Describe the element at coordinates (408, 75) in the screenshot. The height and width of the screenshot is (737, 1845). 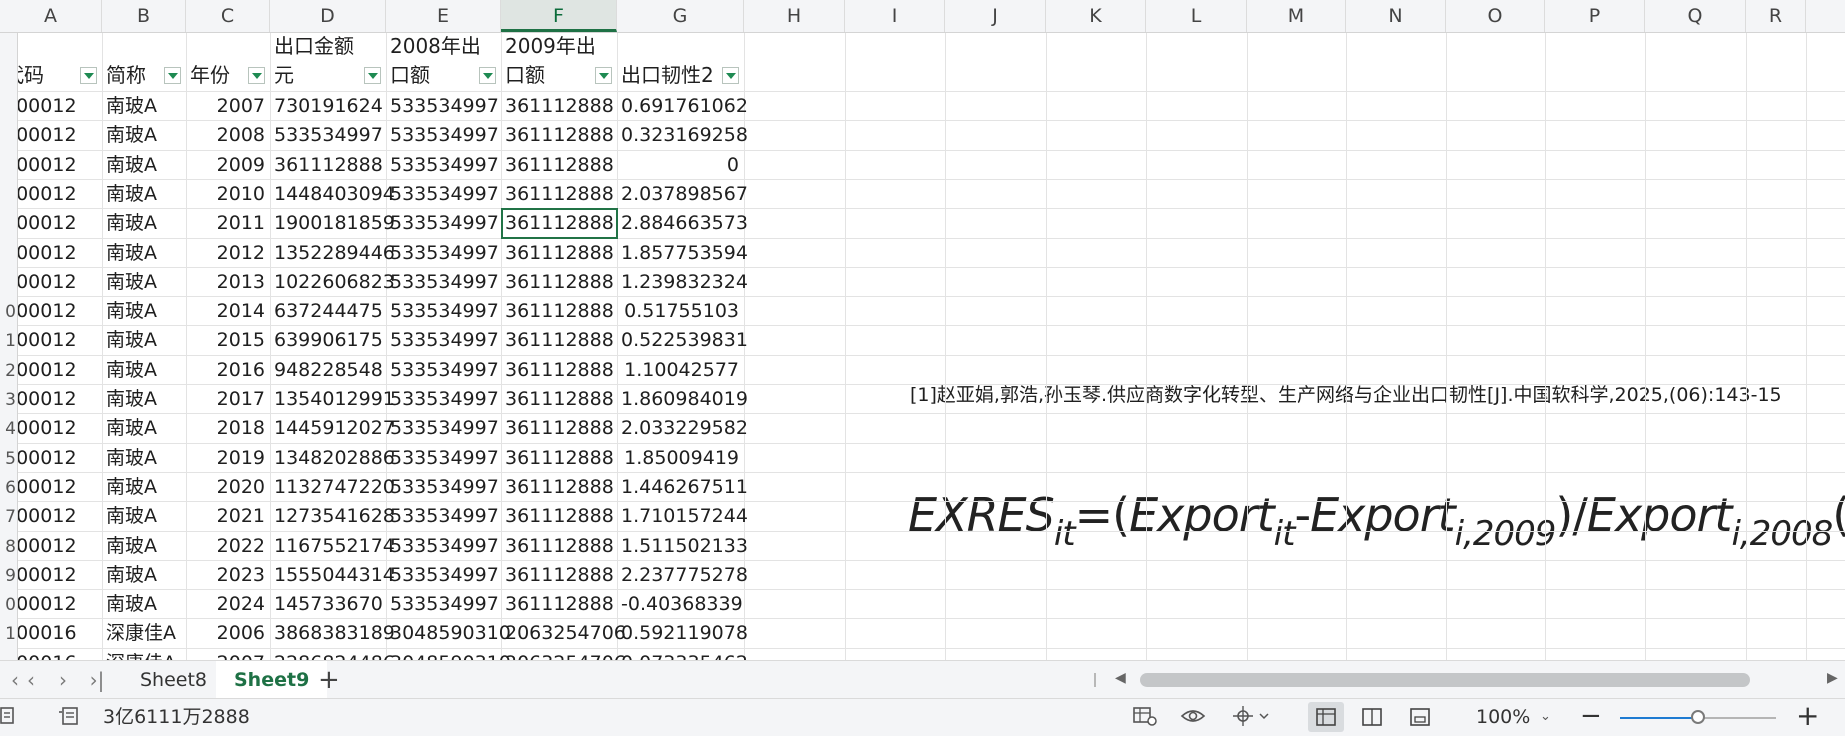
I see `header-line2-e: 口额` at that location.